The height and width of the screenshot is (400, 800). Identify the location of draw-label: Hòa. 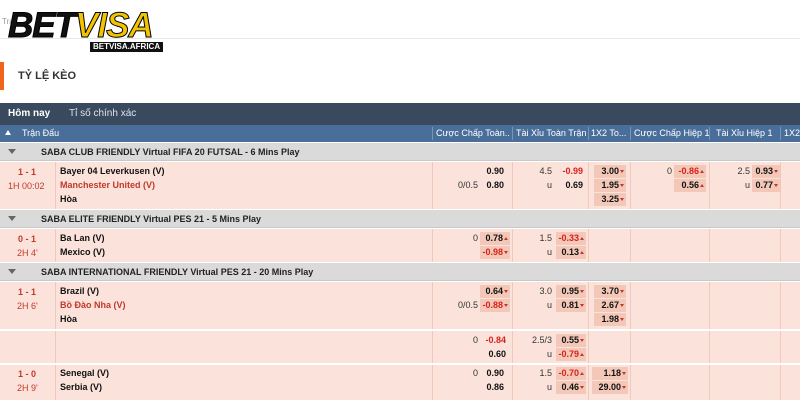
(69, 319).